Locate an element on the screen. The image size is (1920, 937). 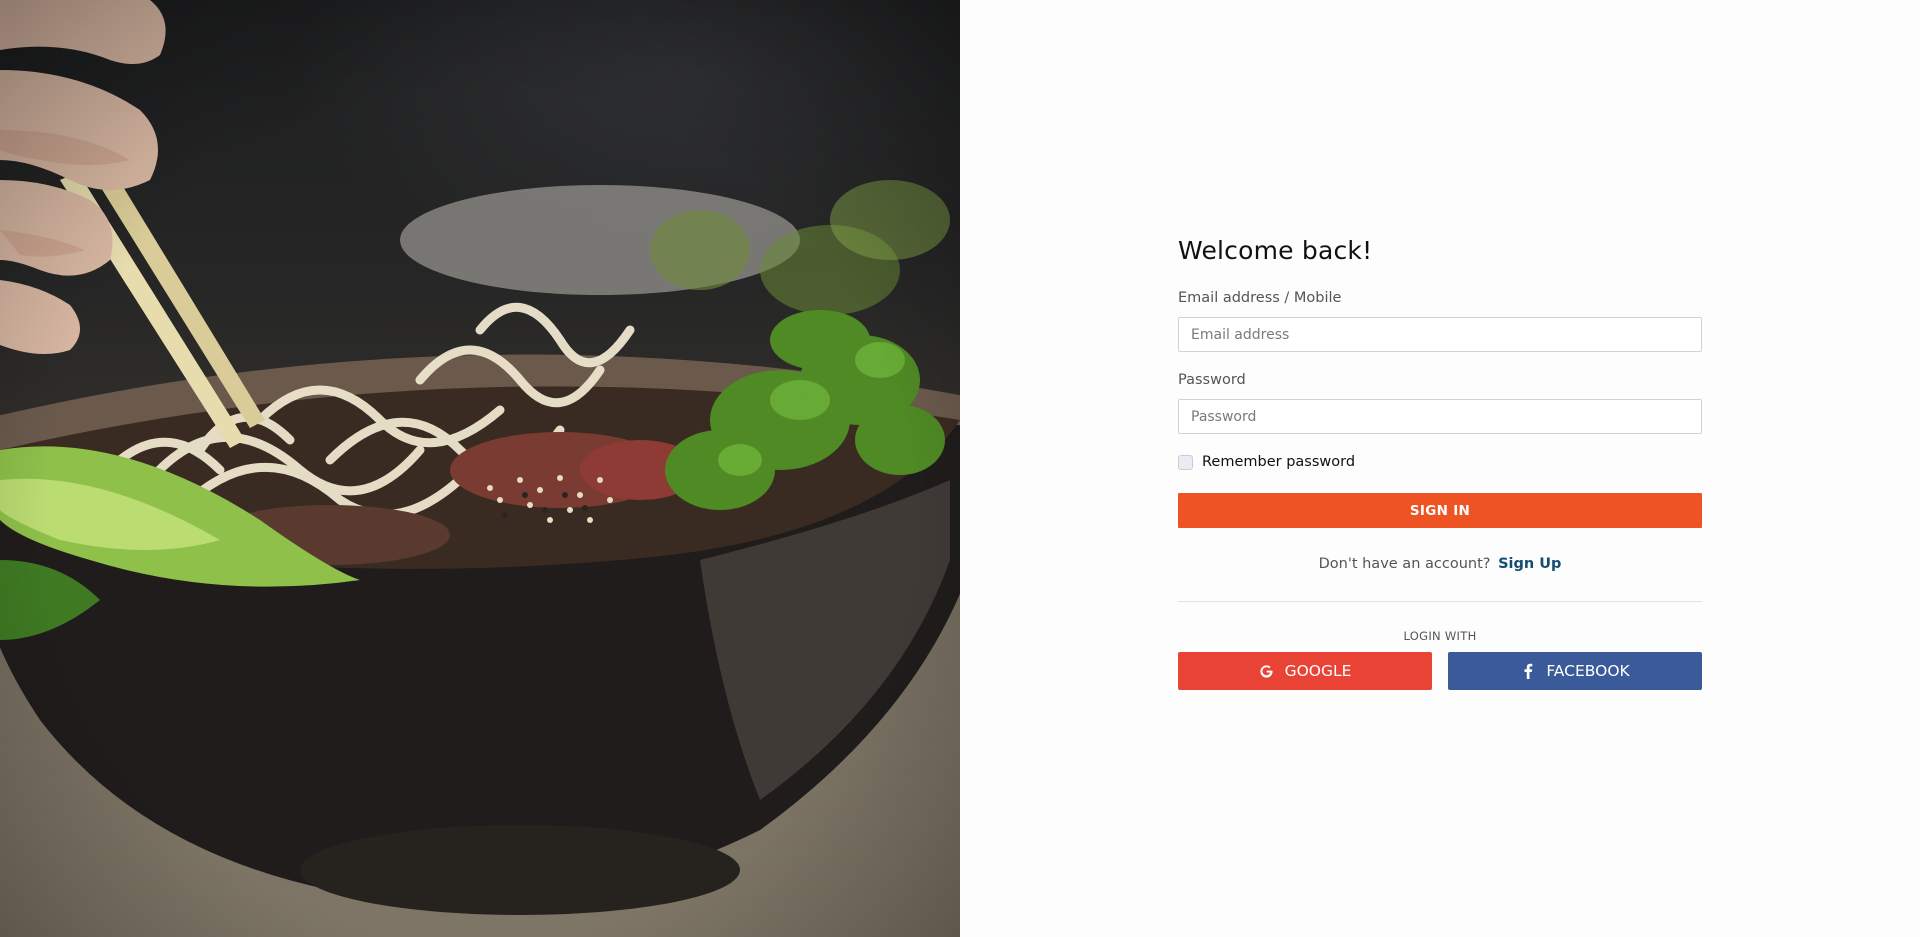
remember-password-checkbox is located at coordinates (1185, 462).